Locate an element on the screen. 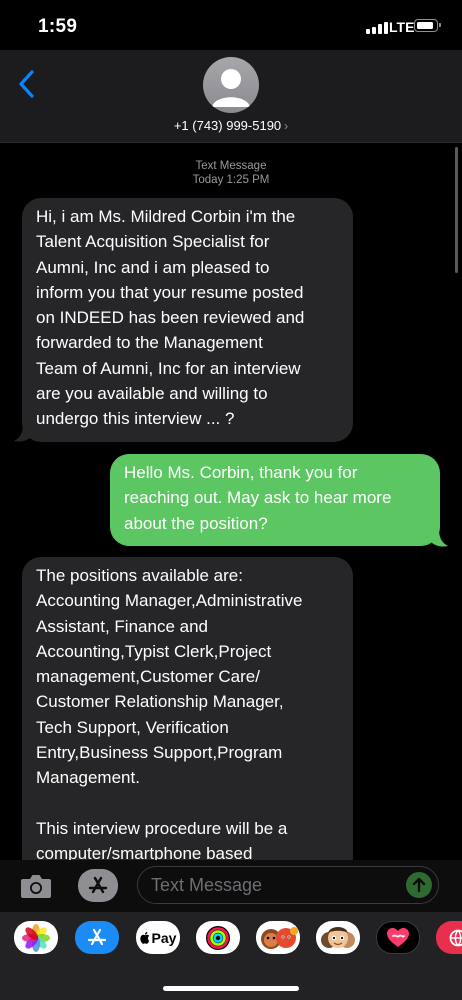  camera-icon is located at coordinates (36, 886).